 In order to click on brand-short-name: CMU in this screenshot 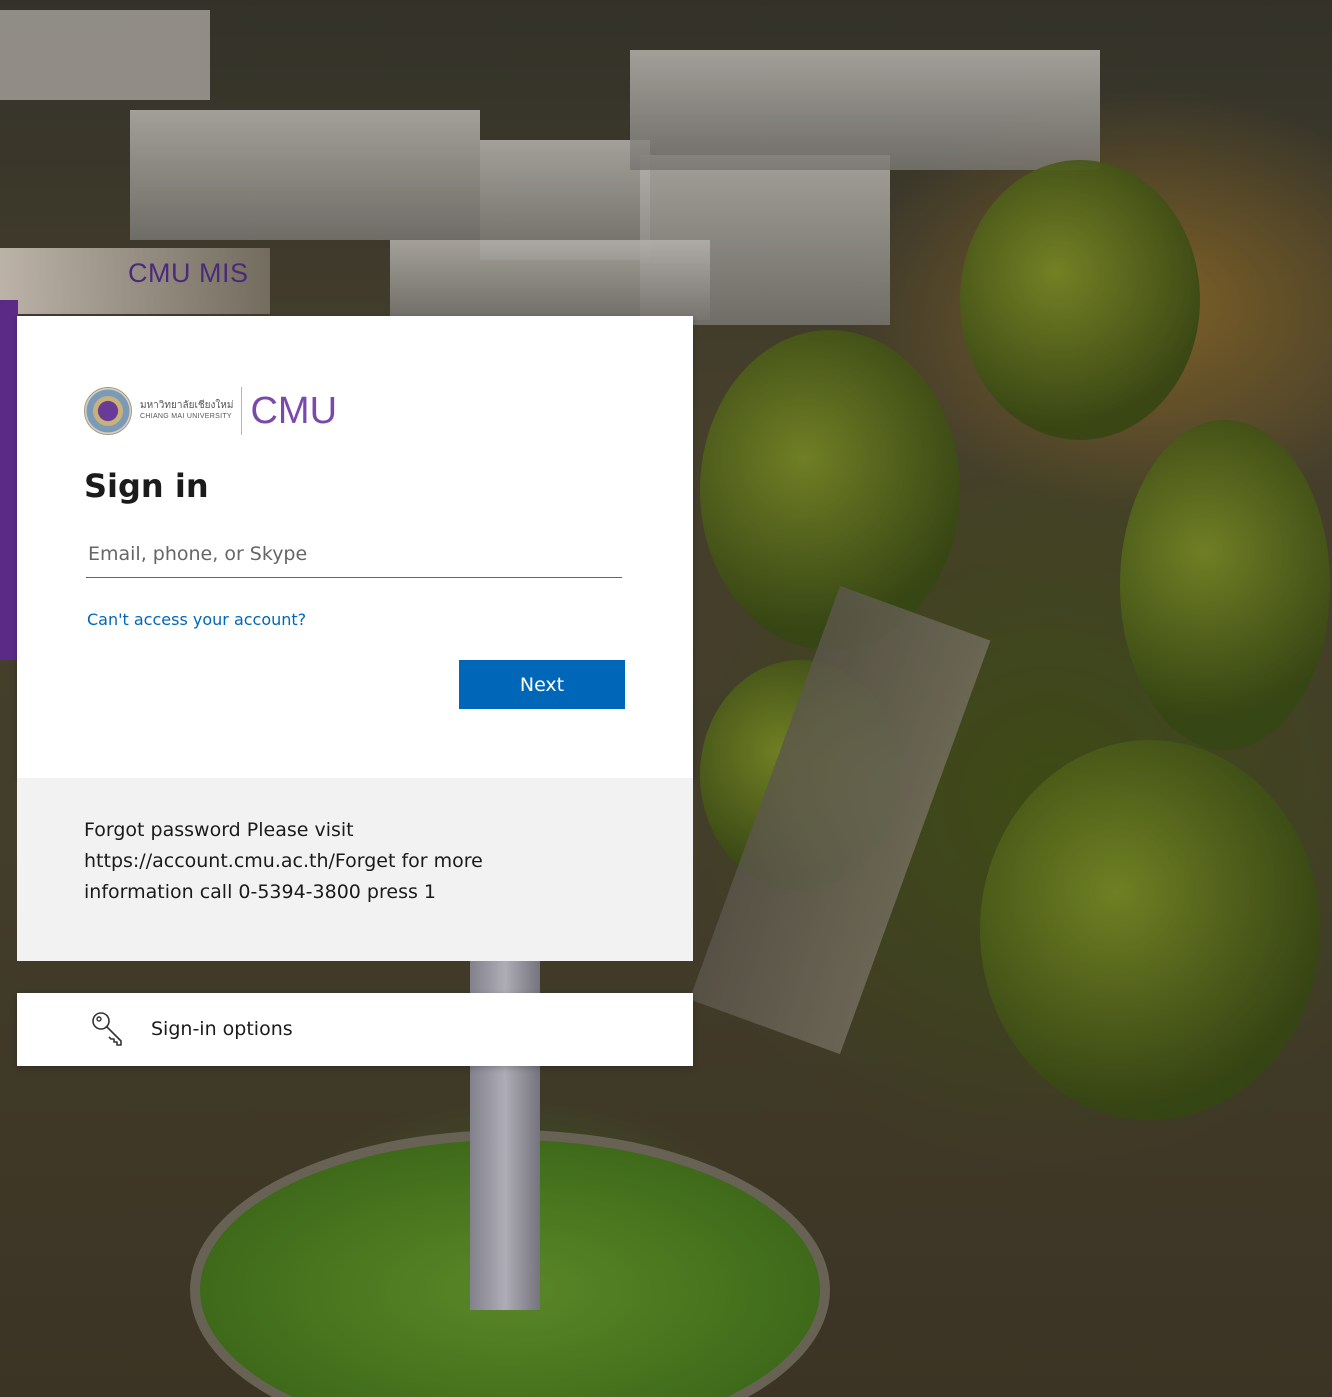, I will do `click(294, 410)`.